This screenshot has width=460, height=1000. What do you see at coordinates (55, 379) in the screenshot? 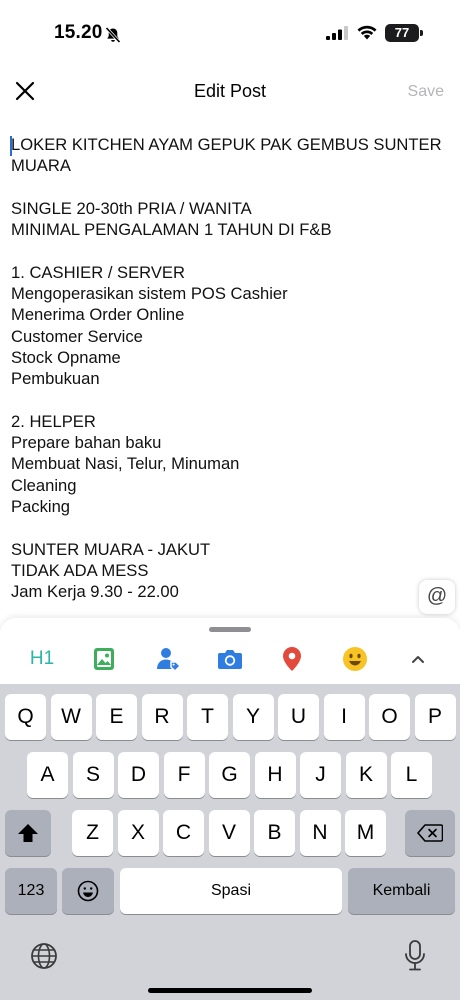
I see `post-text-line: Pembukuan` at bounding box center [55, 379].